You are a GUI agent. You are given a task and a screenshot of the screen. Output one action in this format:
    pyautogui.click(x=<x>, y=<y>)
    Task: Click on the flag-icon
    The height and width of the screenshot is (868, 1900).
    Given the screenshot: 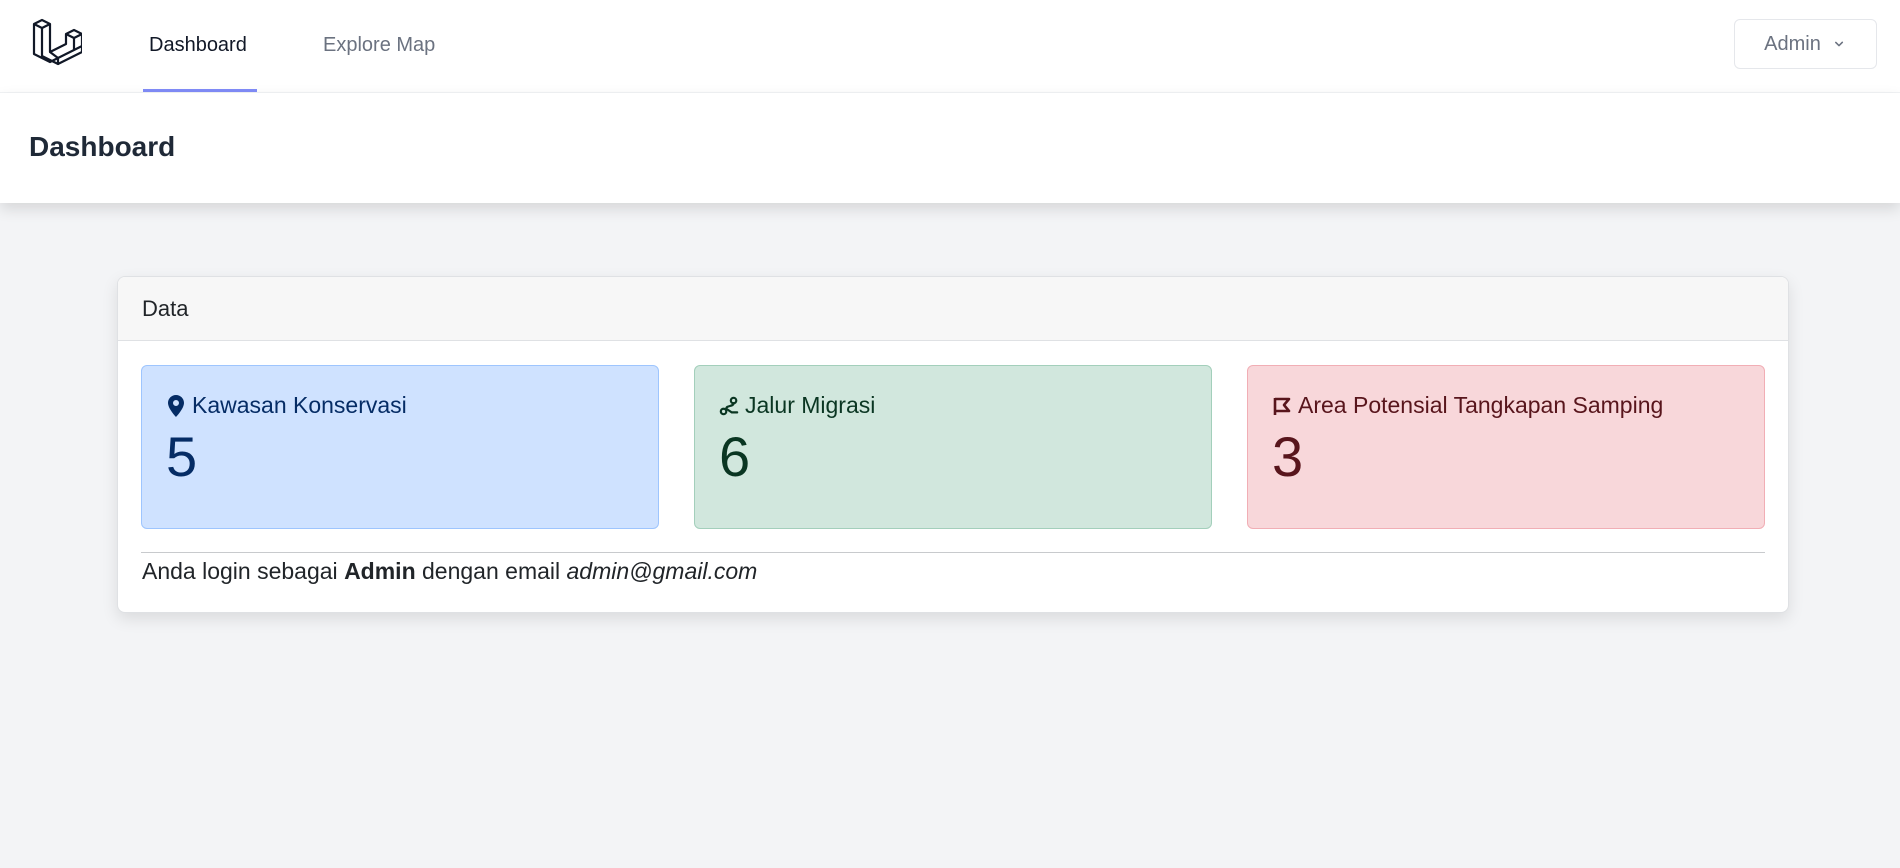 What is the action you would take?
    pyautogui.click(x=1282, y=406)
    